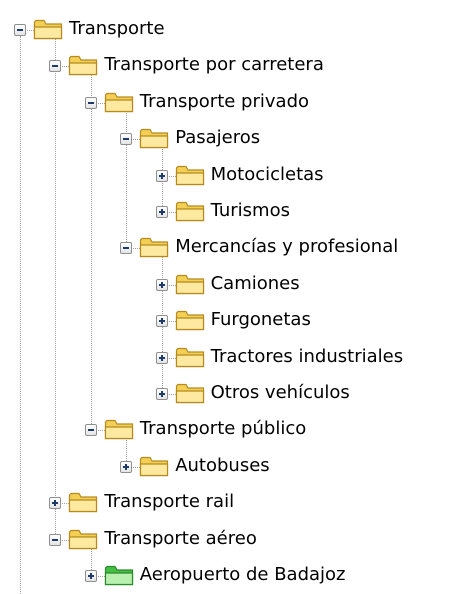 The width and height of the screenshot is (465, 594). Describe the element at coordinates (280, 393) in the screenshot. I see `tree-item-label: Otros vehículos` at that location.